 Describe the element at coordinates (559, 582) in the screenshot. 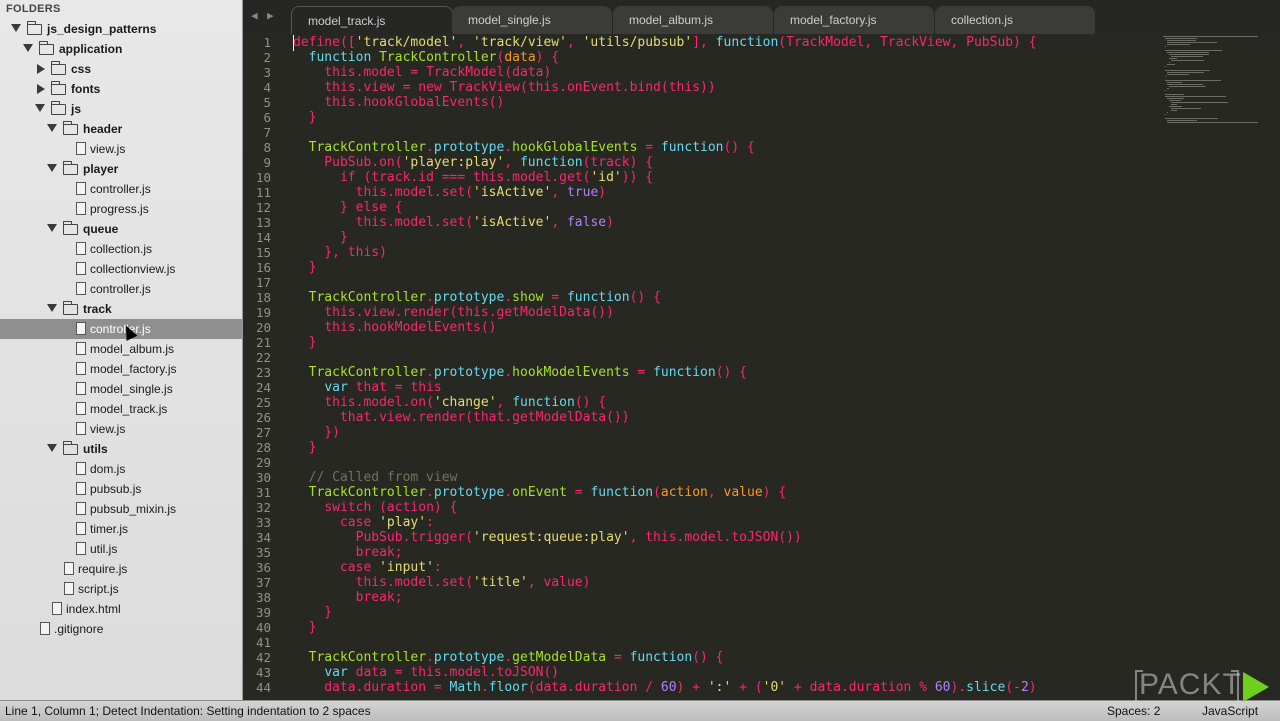

I see `code-token: , value)` at that location.